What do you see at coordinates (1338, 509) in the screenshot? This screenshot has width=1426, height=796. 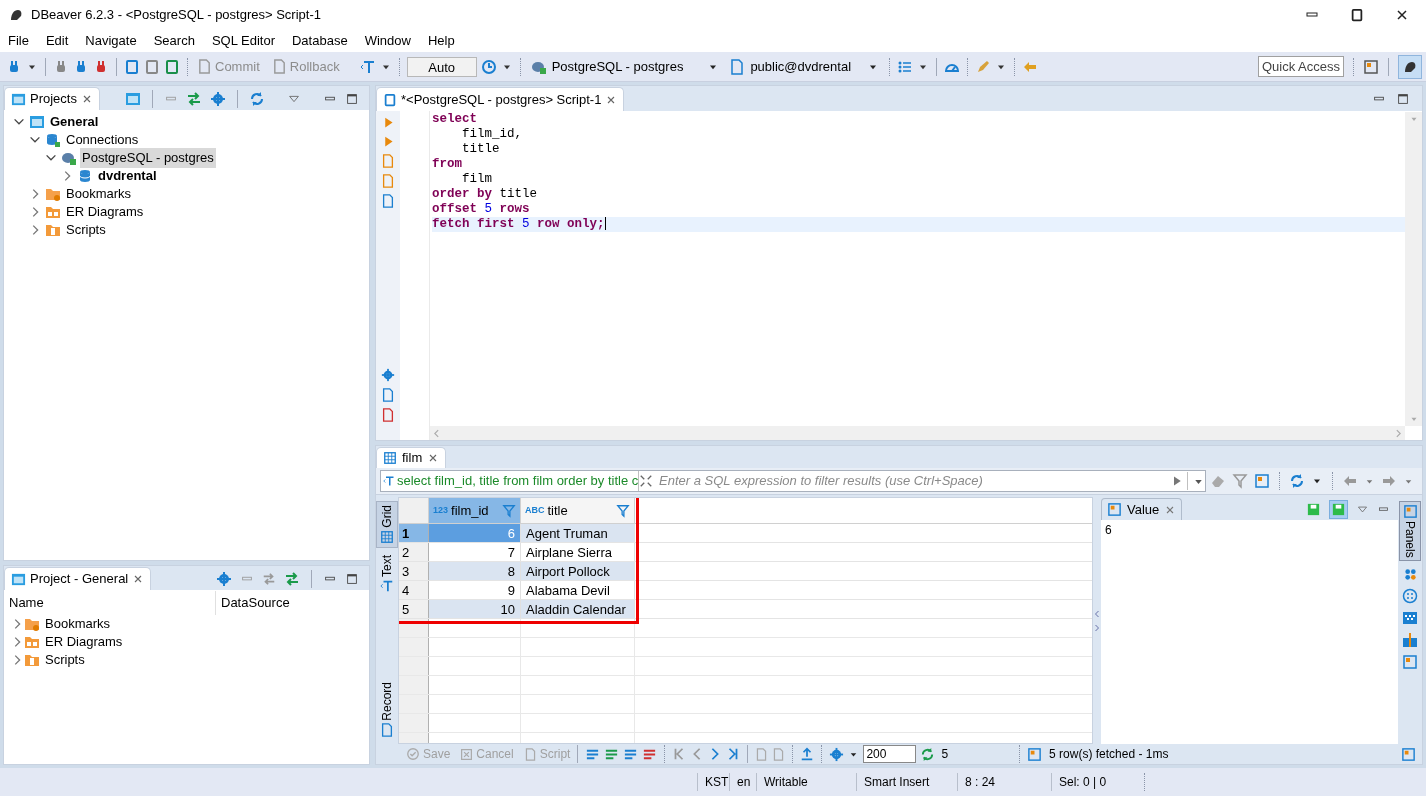 I see `auto-save-toggle` at bounding box center [1338, 509].